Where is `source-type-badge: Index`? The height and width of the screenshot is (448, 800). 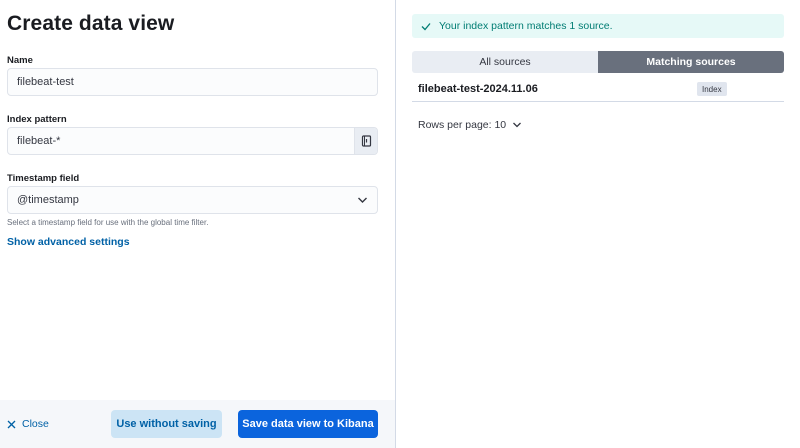 source-type-badge: Index is located at coordinates (712, 89).